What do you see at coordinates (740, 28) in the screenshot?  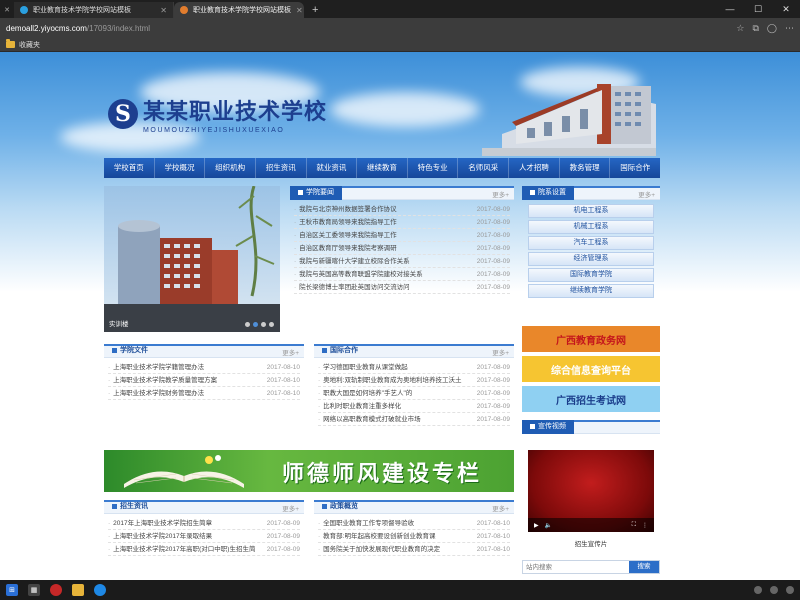 I see `favorite-star-icon: ☆` at bounding box center [740, 28].